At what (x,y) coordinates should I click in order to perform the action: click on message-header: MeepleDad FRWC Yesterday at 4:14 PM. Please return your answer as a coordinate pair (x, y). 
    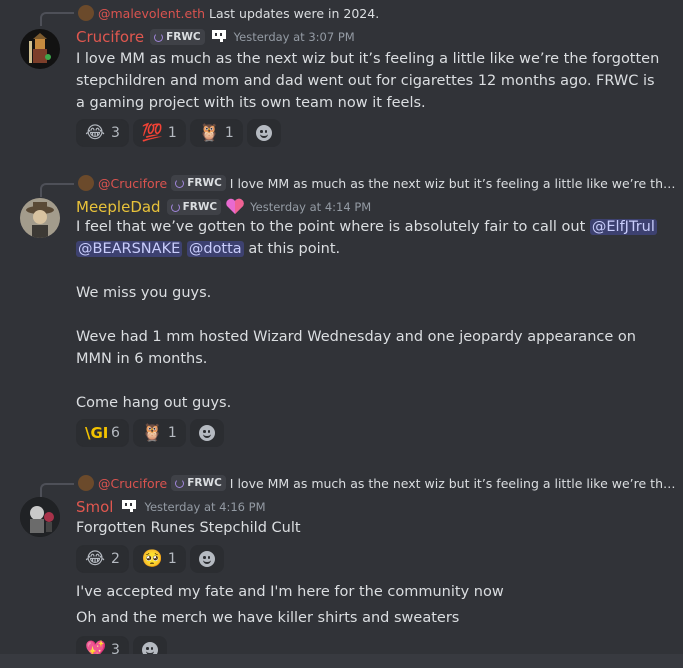
    Looking at the image, I should click on (223, 207).